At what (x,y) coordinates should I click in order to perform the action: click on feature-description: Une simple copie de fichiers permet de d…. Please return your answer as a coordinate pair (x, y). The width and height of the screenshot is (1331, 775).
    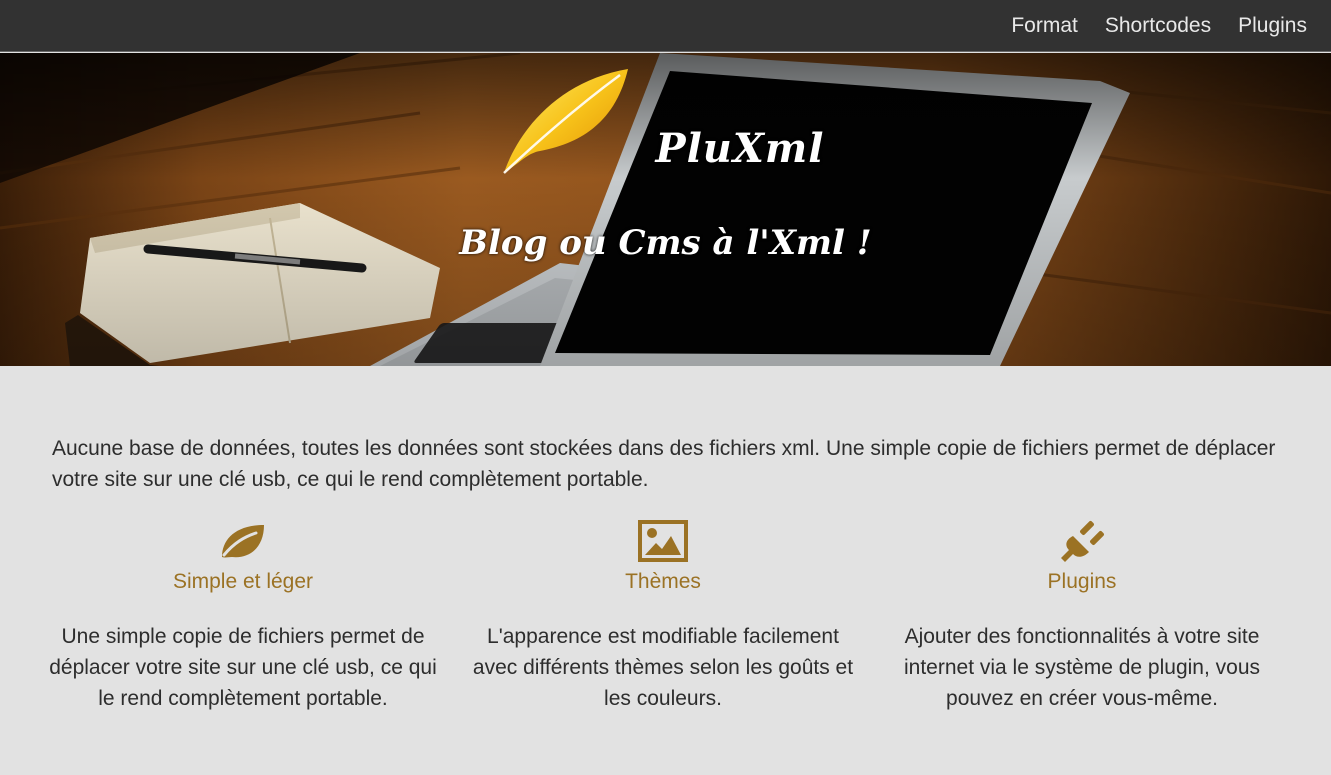
    Looking at the image, I should click on (243, 667).